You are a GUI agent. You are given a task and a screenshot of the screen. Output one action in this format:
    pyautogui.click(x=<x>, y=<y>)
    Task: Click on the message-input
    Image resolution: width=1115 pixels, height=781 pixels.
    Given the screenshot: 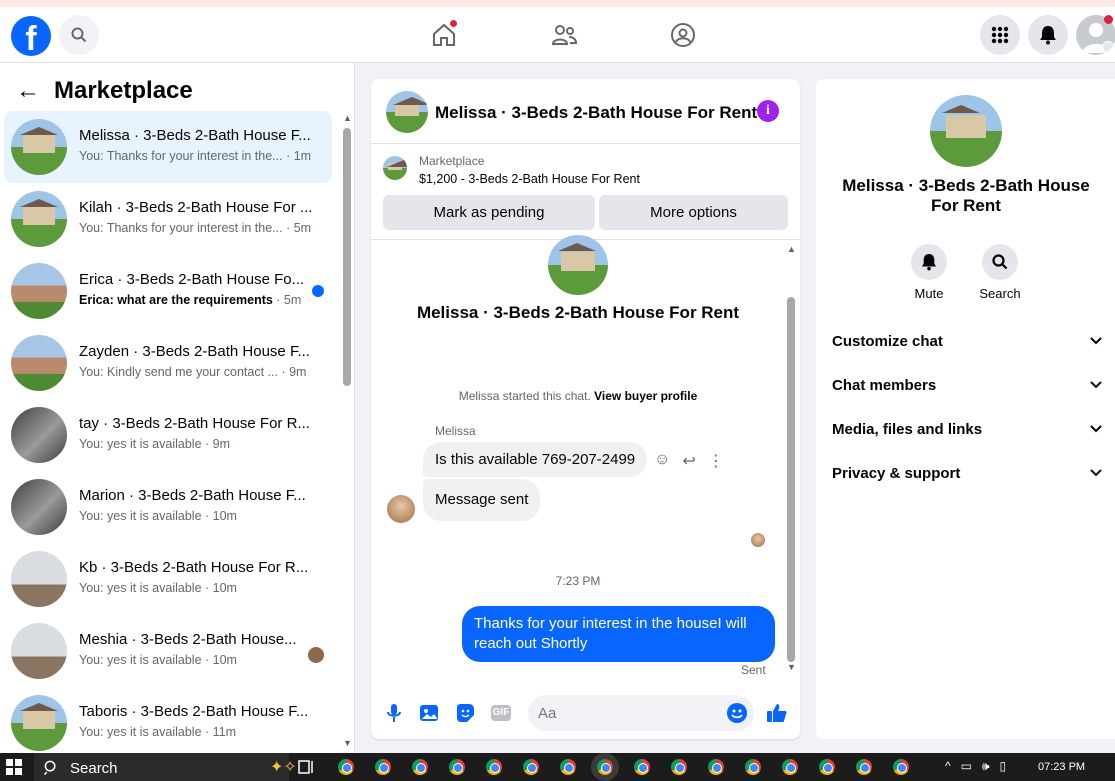 What is the action you would take?
    pyautogui.click(x=641, y=713)
    